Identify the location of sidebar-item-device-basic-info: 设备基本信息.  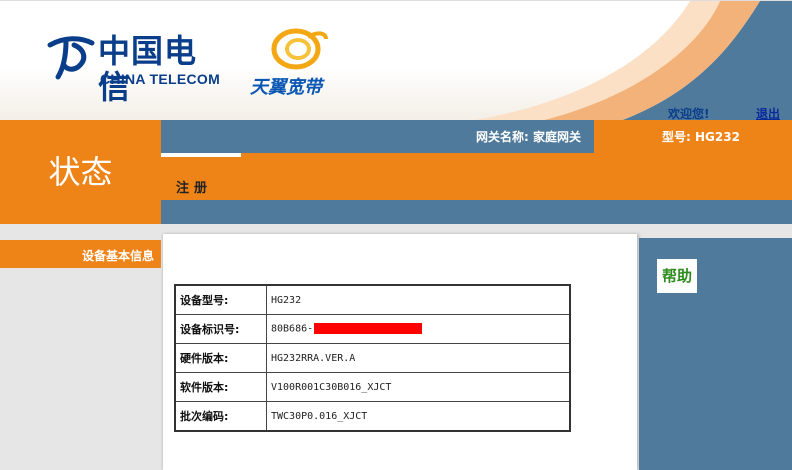
(82, 254).